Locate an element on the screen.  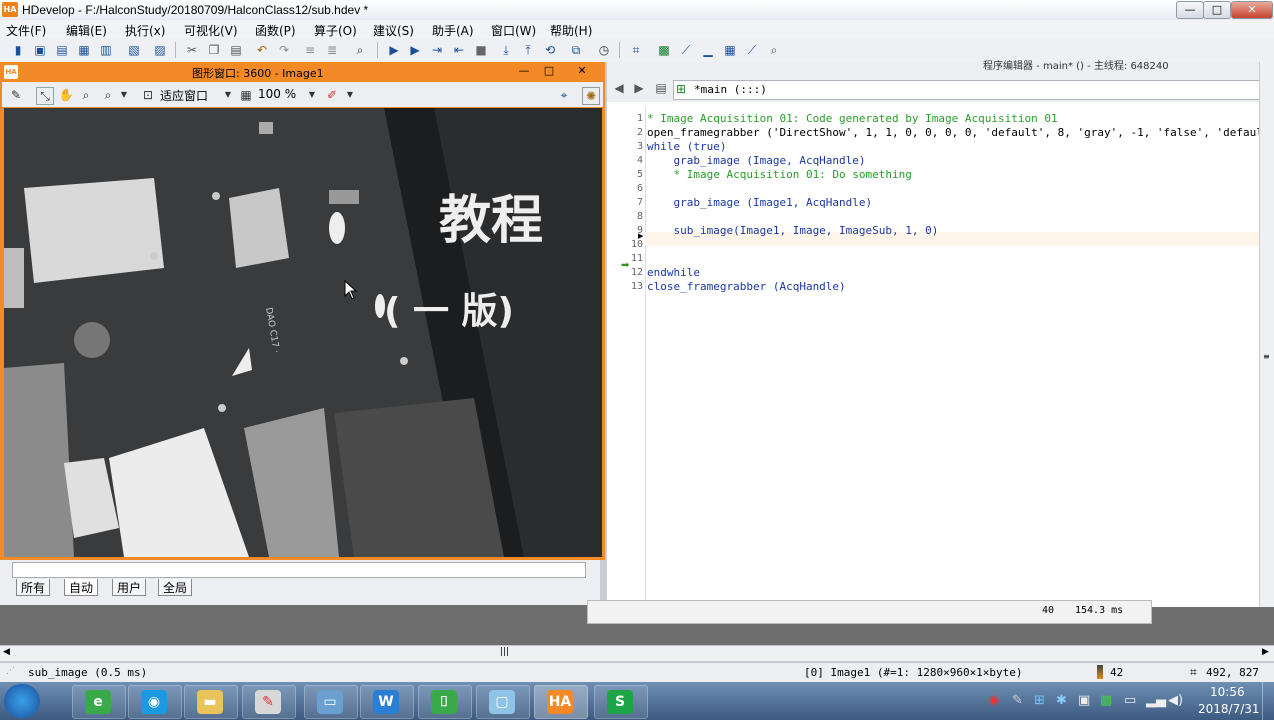
run-thread-icon: ▶ is located at coordinates (415, 50).